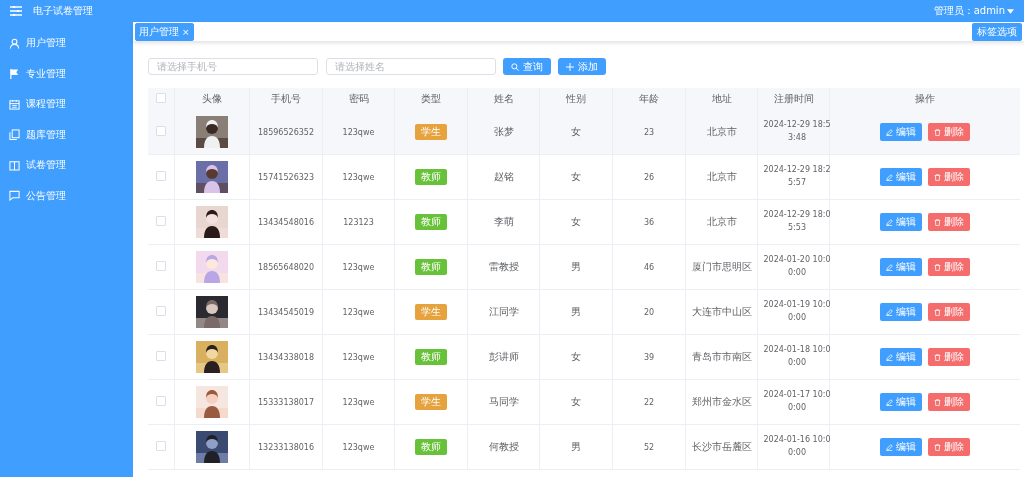 This screenshot has width=1024, height=477. I want to click on menu-icon, so click(16, 11).